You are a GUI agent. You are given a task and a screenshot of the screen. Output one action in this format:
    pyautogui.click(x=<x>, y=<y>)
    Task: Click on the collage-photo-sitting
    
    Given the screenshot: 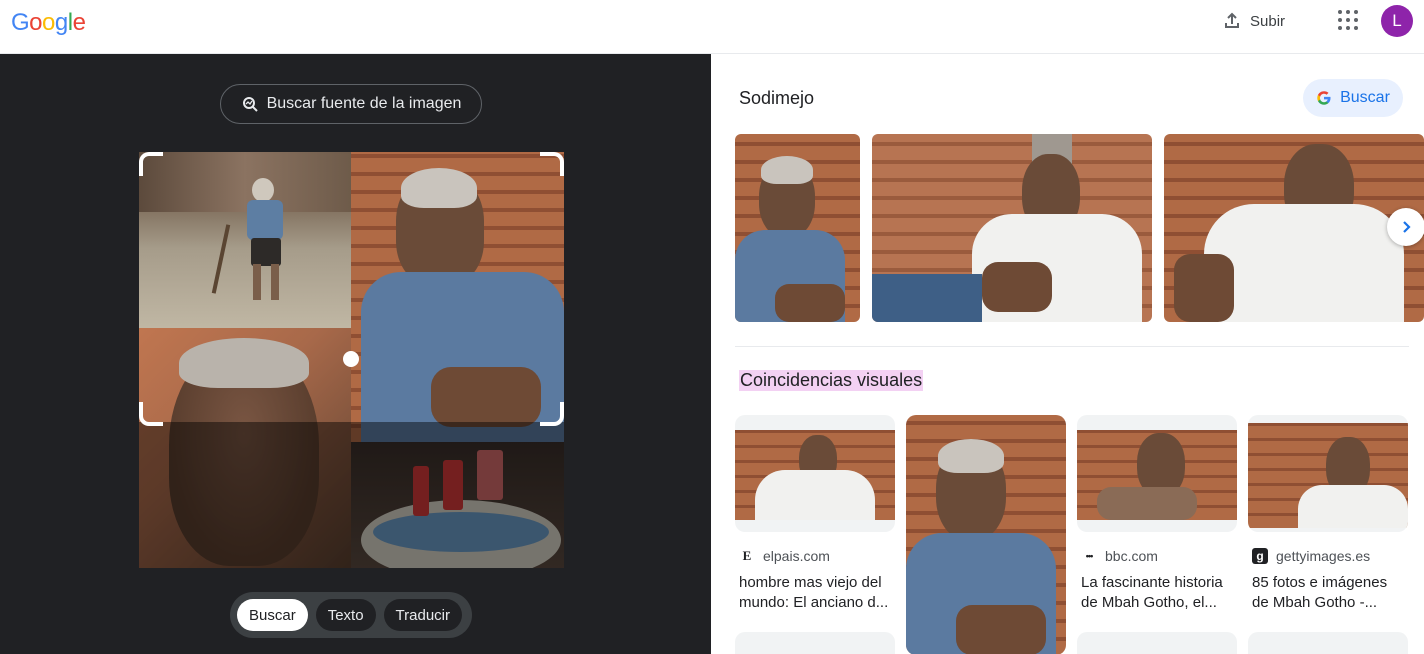 What is the action you would take?
    pyautogui.click(x=457, y=297)
    